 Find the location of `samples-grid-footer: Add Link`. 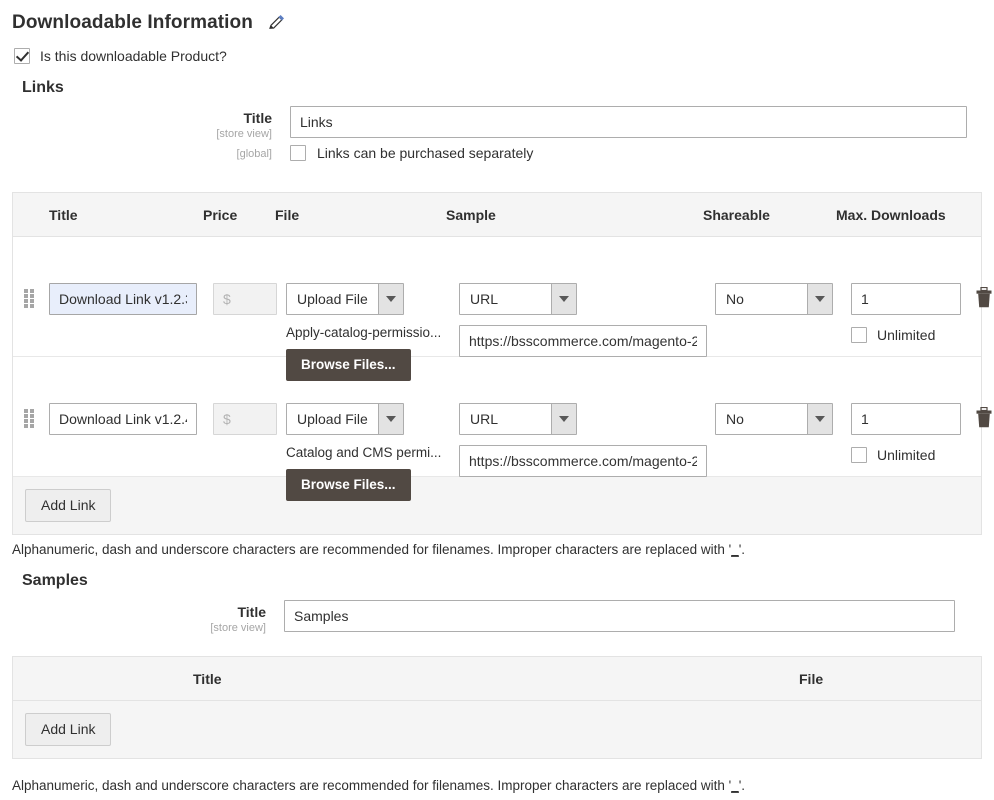

samples-grid-footer: Add Link is located at coordinates (497, 729).